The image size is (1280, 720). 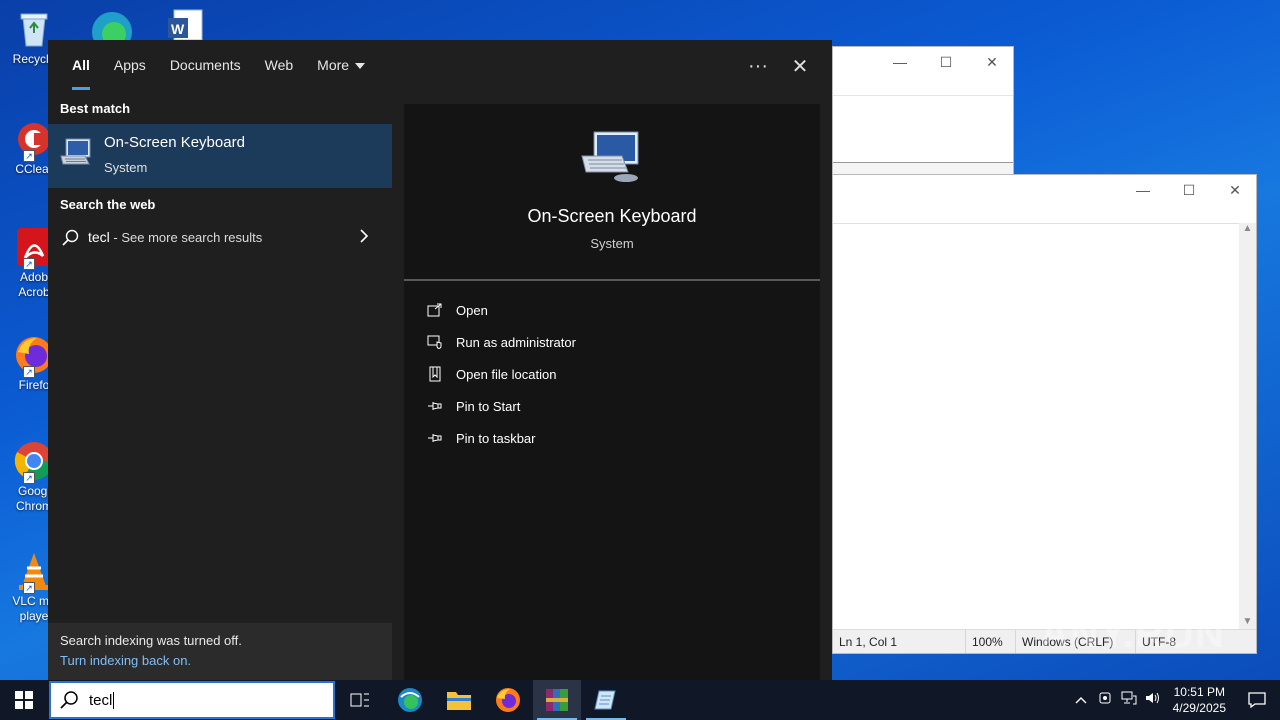 I want to click on show-hidden-icons, so click(x=1081, y=700).